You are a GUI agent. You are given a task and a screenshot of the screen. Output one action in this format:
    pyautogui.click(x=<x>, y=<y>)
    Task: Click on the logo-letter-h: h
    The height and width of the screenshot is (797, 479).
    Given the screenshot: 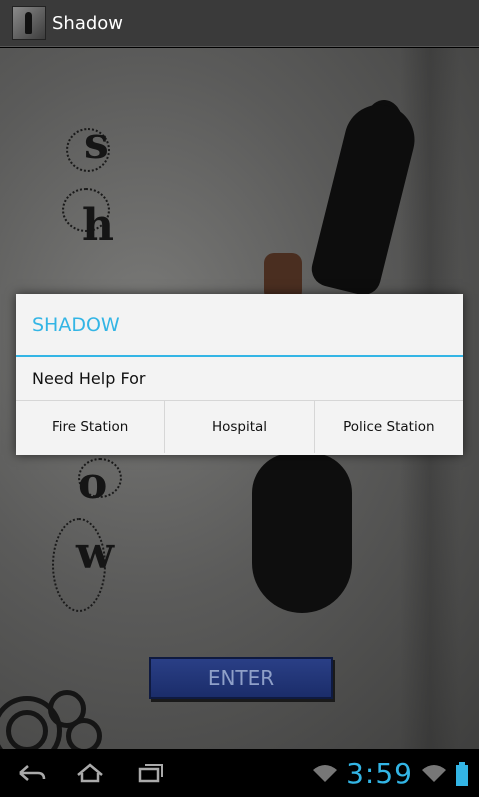 What is the action you would take?
    pyautogui.click(x=98, y=225)
    